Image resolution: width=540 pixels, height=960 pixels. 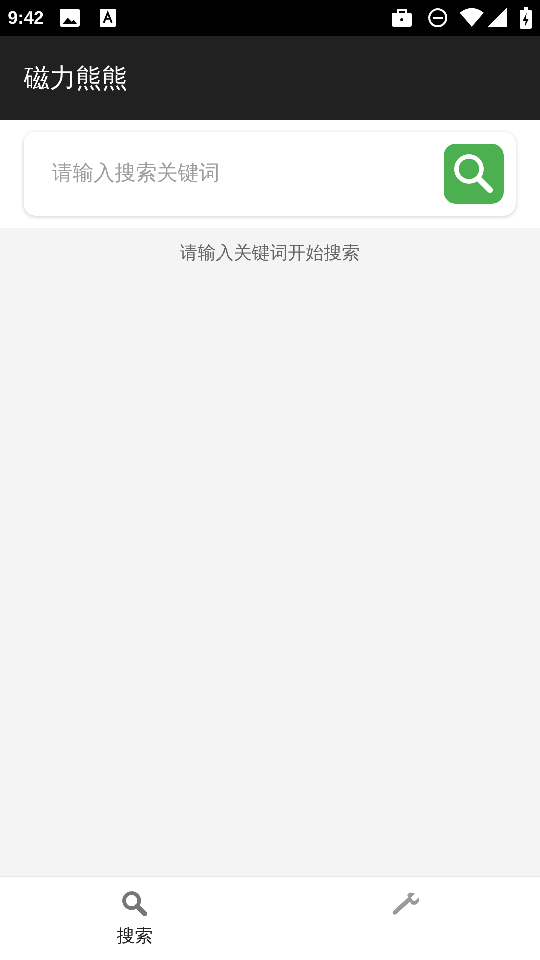 I want to click on search-bar: 请输入搜索关键词, so click(x=270, y=174).